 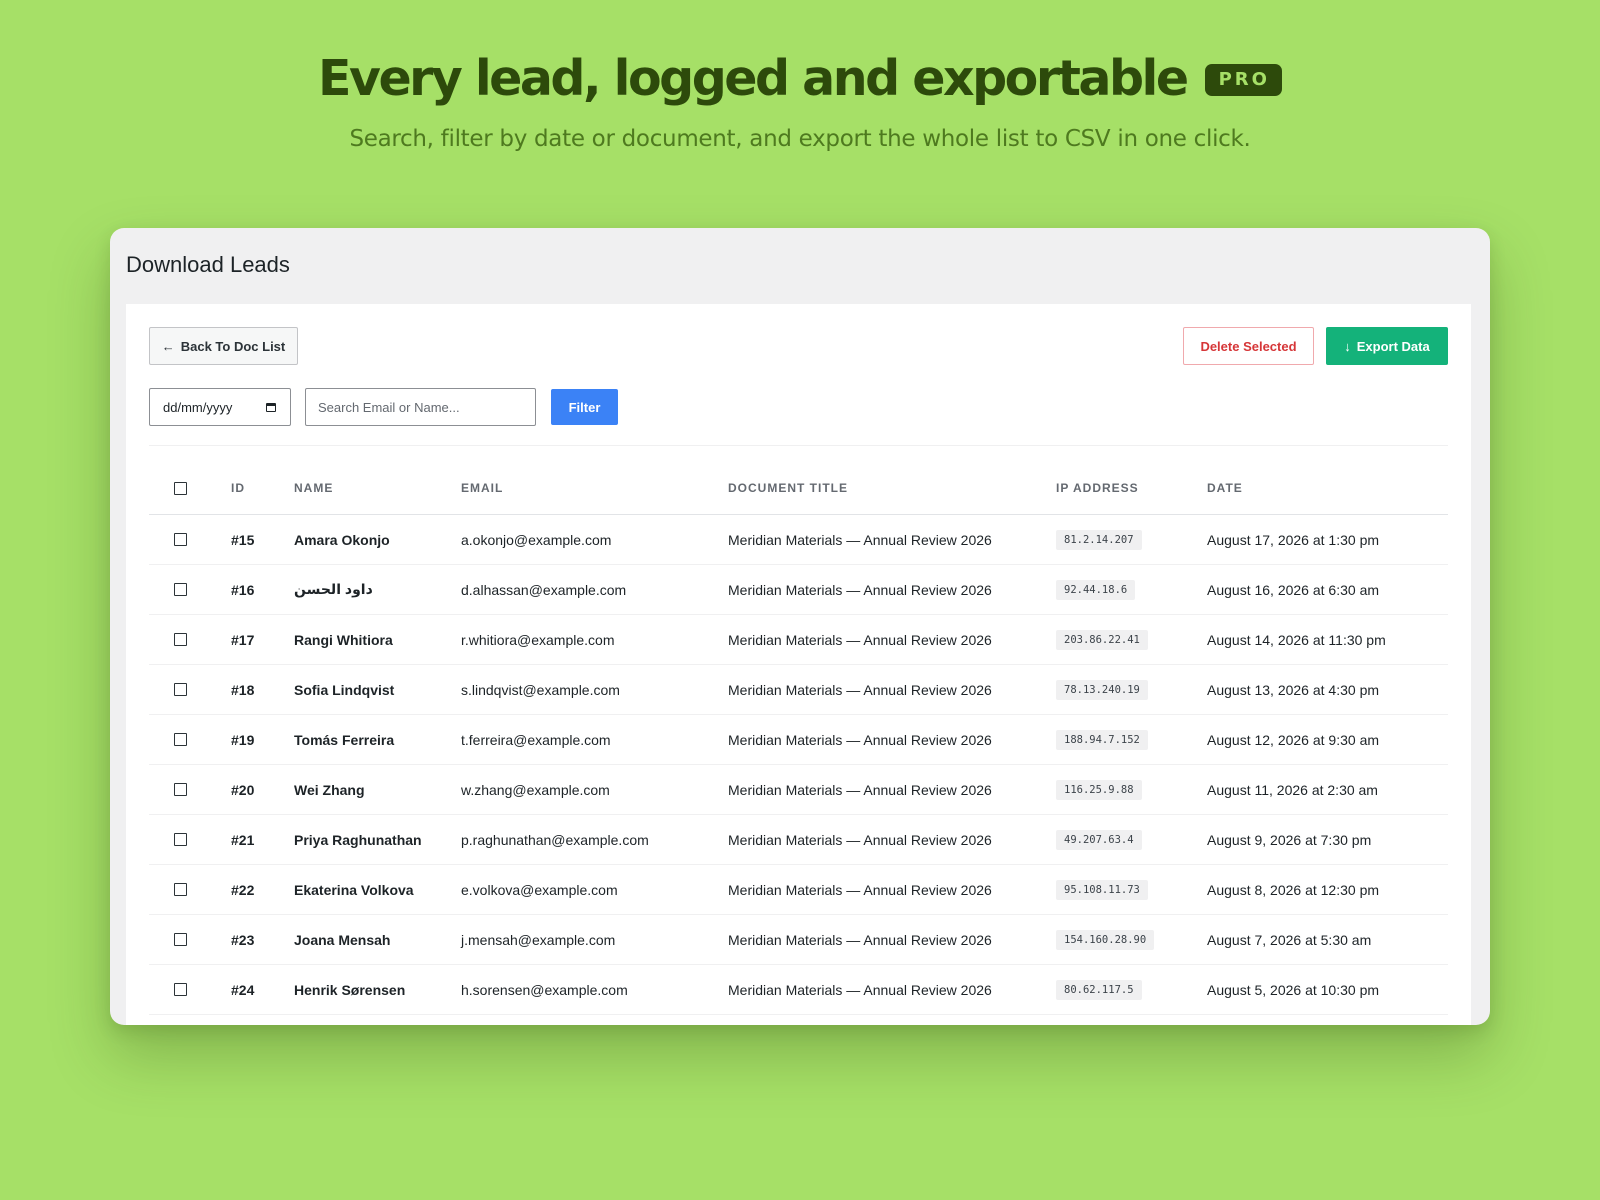 I want to click on lead-ip-address: 92.44.18.6, so click(x=1096, y=589).